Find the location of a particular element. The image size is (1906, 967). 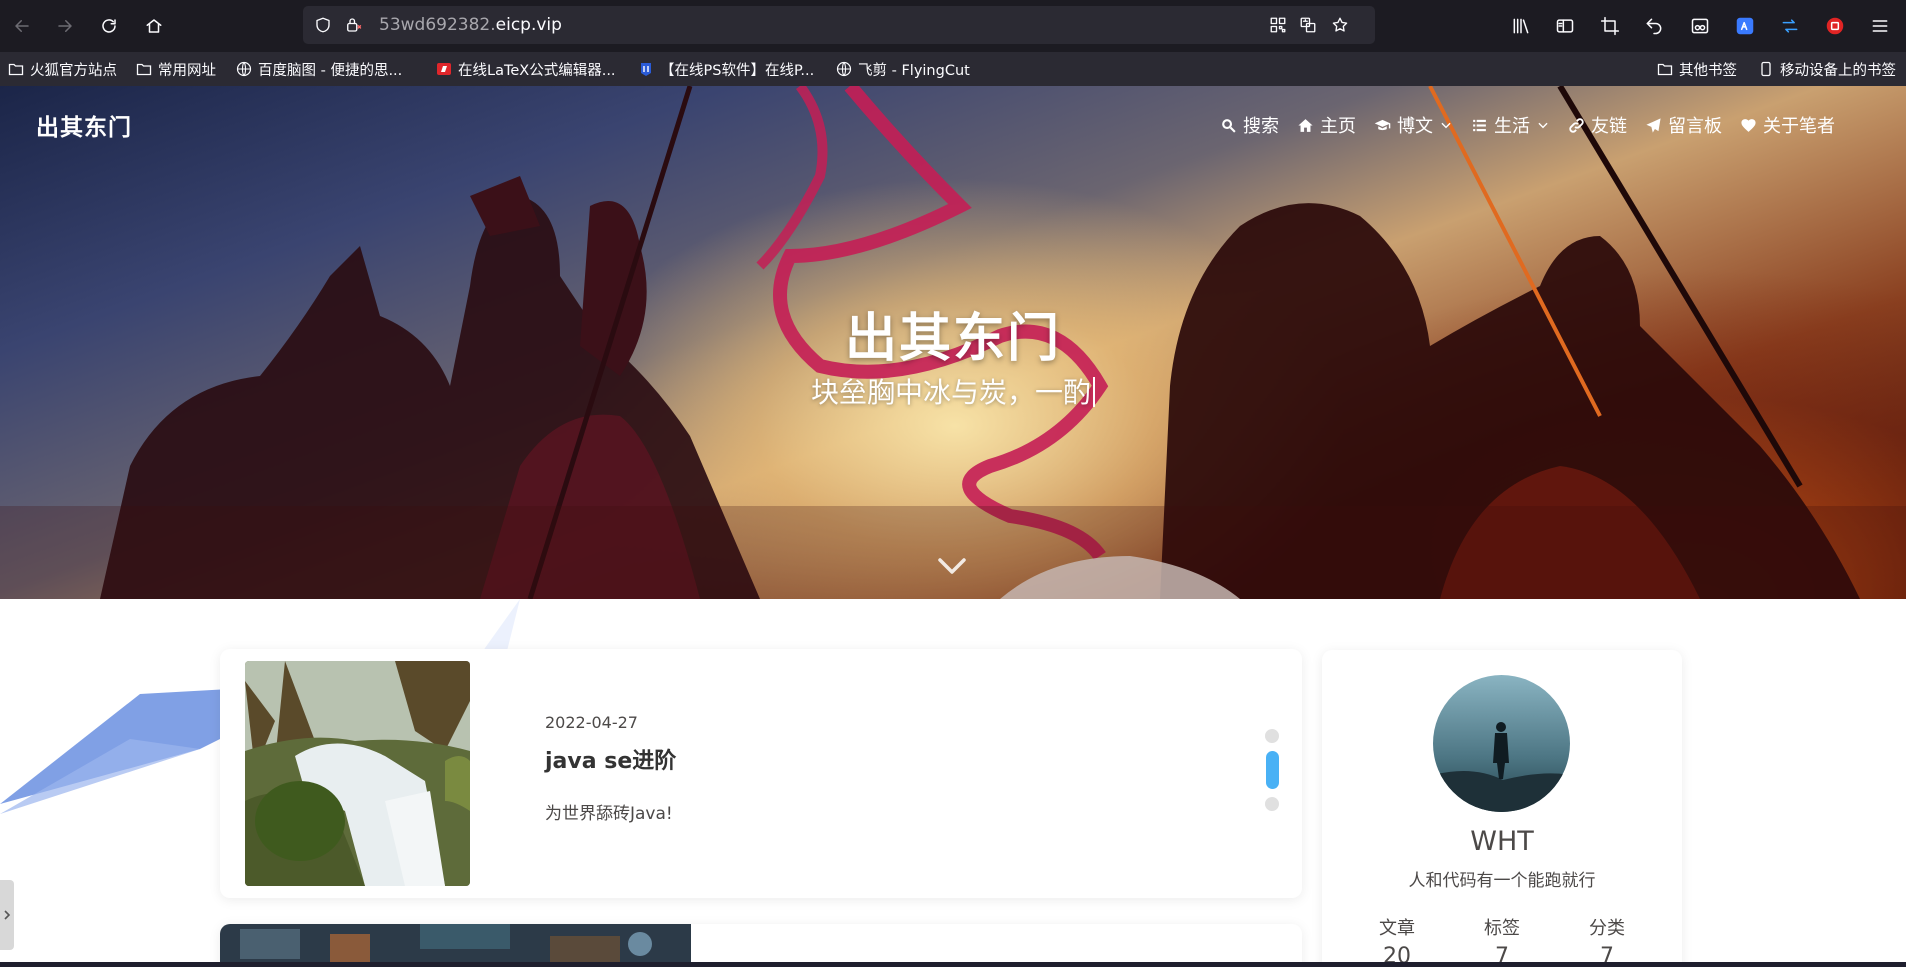

bookmark-flyingcut: 飞剪 - FlyingCut is located at coordinates (903, 69).